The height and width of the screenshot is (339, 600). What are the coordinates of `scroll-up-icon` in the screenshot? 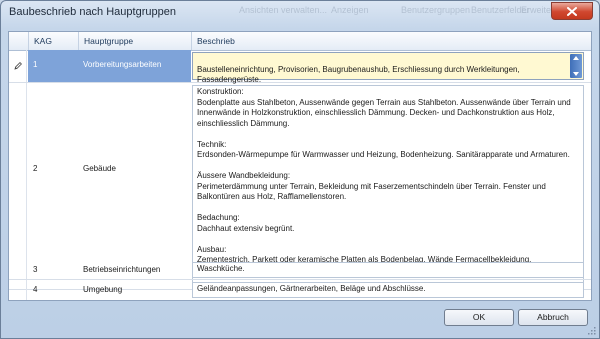 It's located at (576, 58).